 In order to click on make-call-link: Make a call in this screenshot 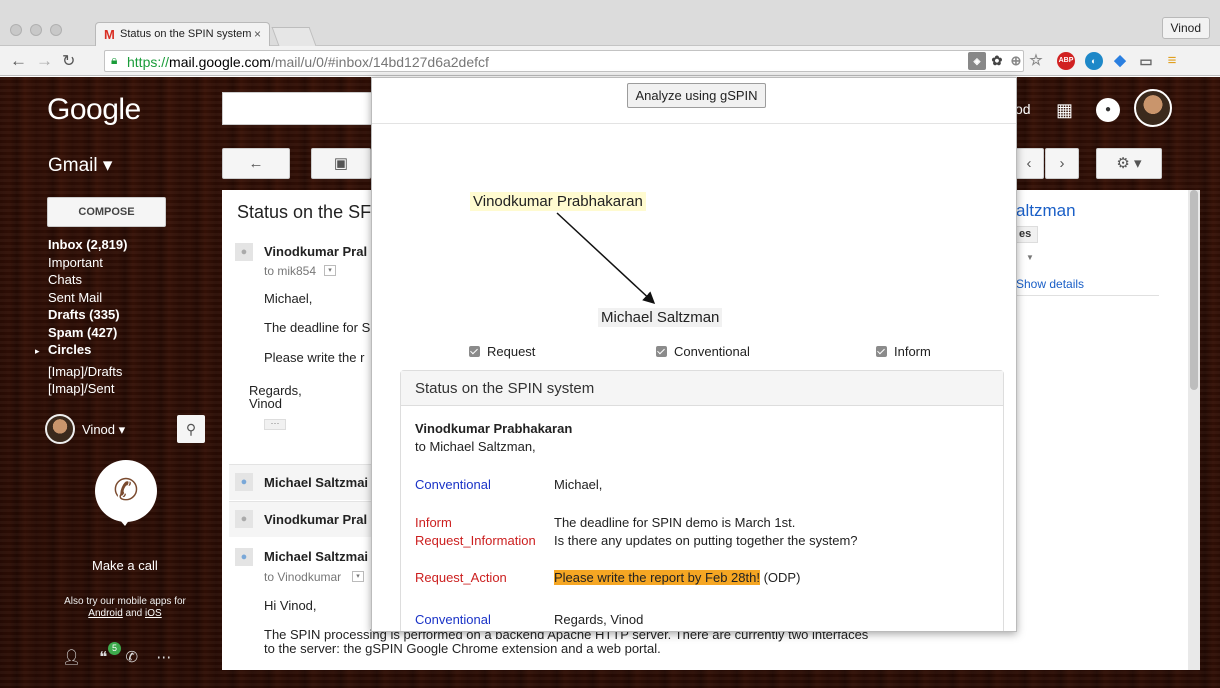, I will do `click(125, 565)`.